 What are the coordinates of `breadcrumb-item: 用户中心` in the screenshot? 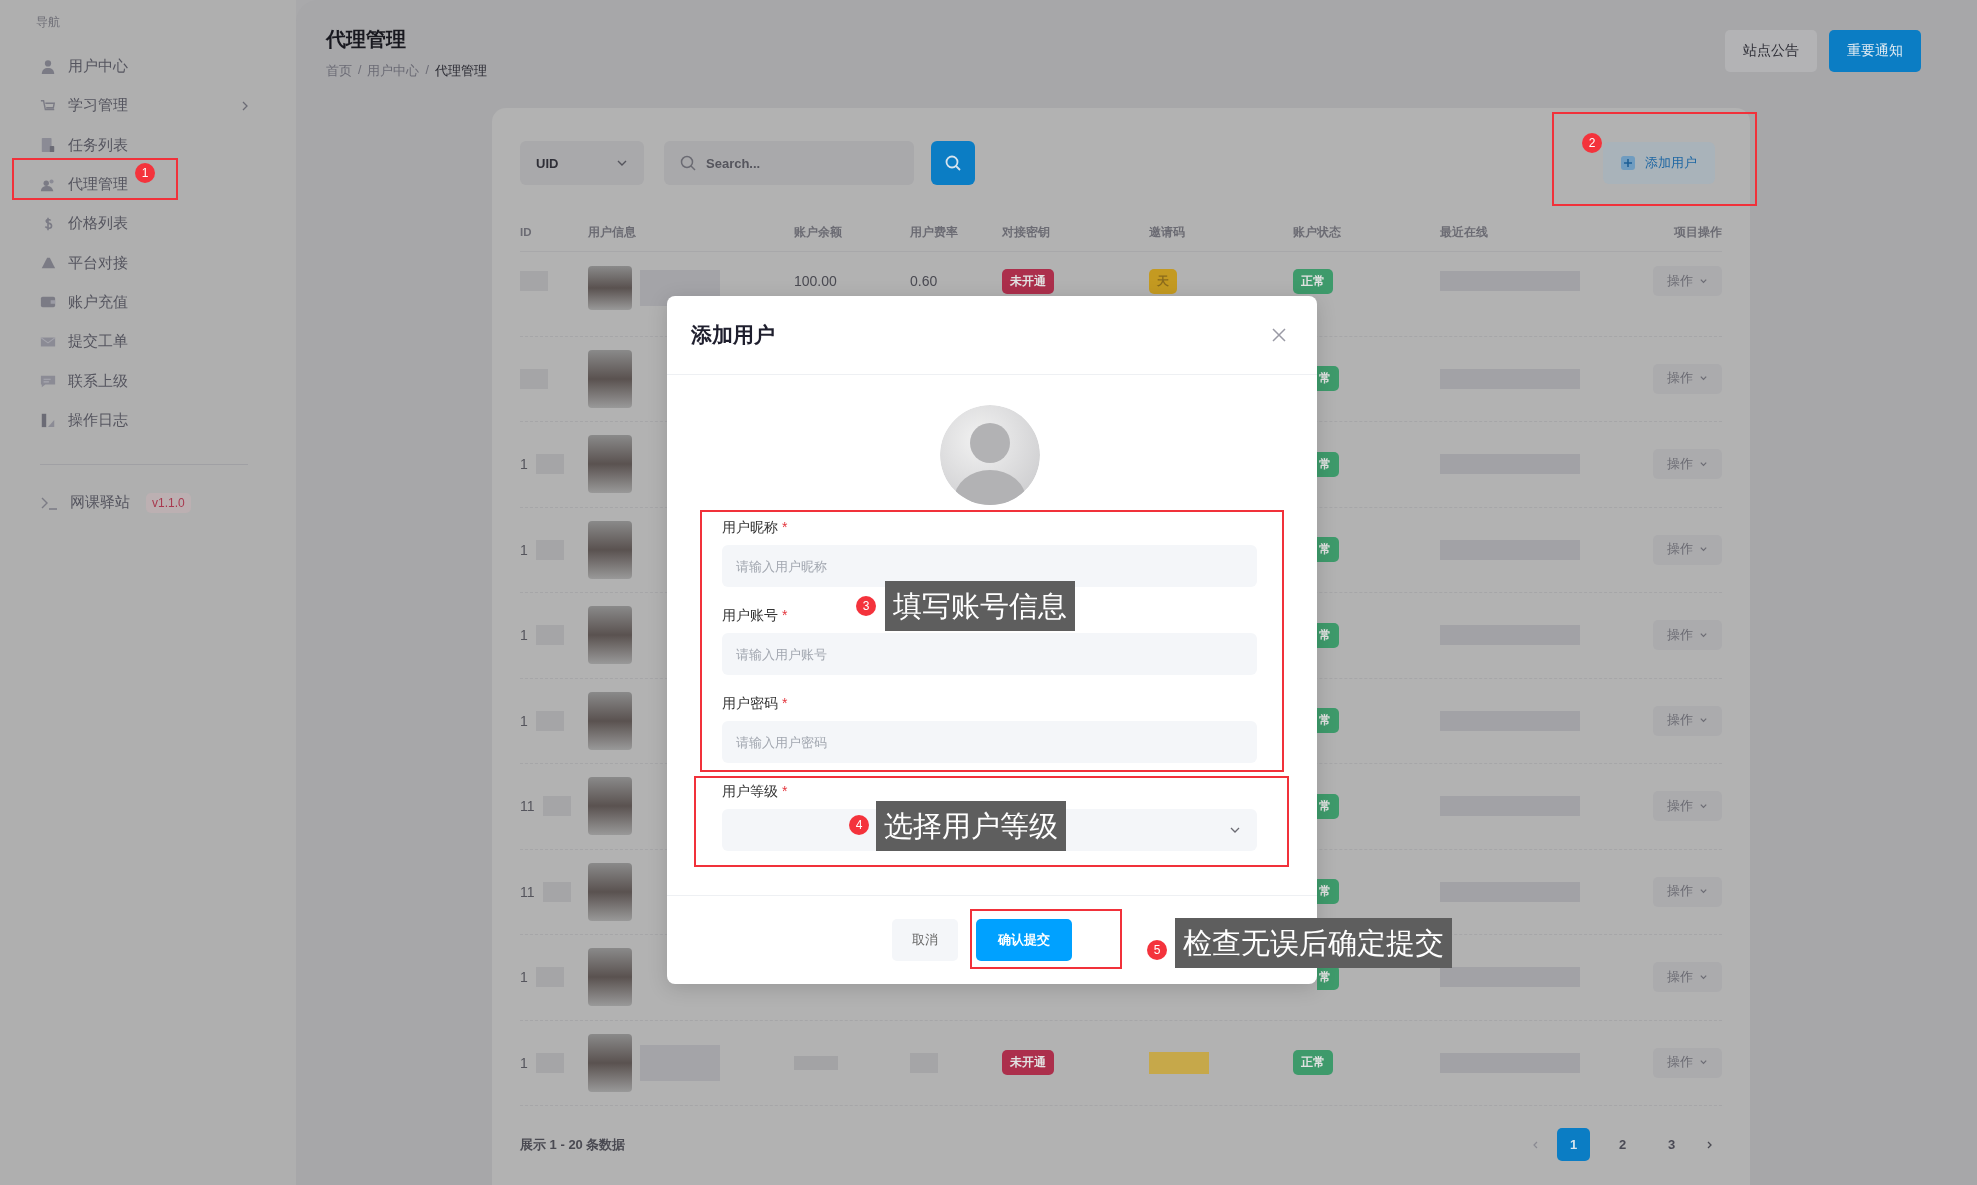 It's located at (393, 71).